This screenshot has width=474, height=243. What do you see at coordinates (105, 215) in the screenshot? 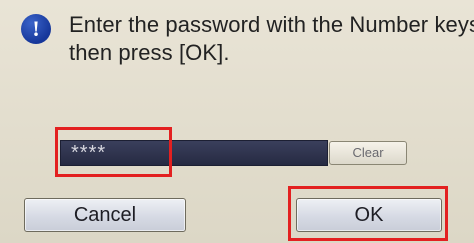
I see `cancel-button: Cancel` at bounding box center [105, 215].